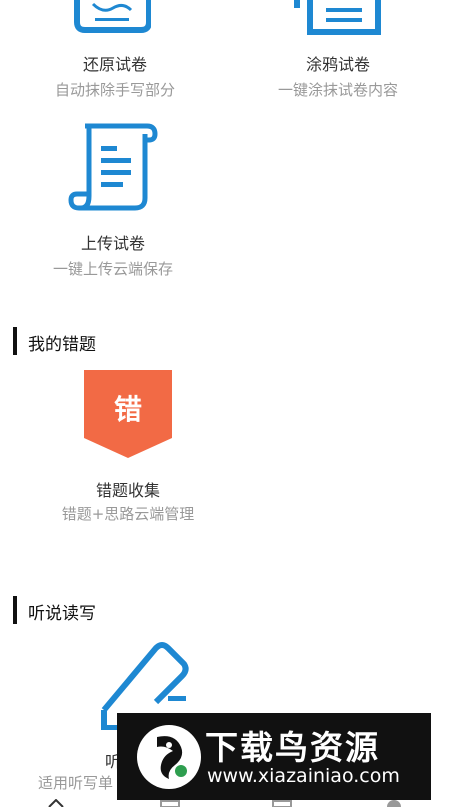  Describe the element at coordinates (114, 167) in the screenshot. I see `upload-paper-icon` at that location.